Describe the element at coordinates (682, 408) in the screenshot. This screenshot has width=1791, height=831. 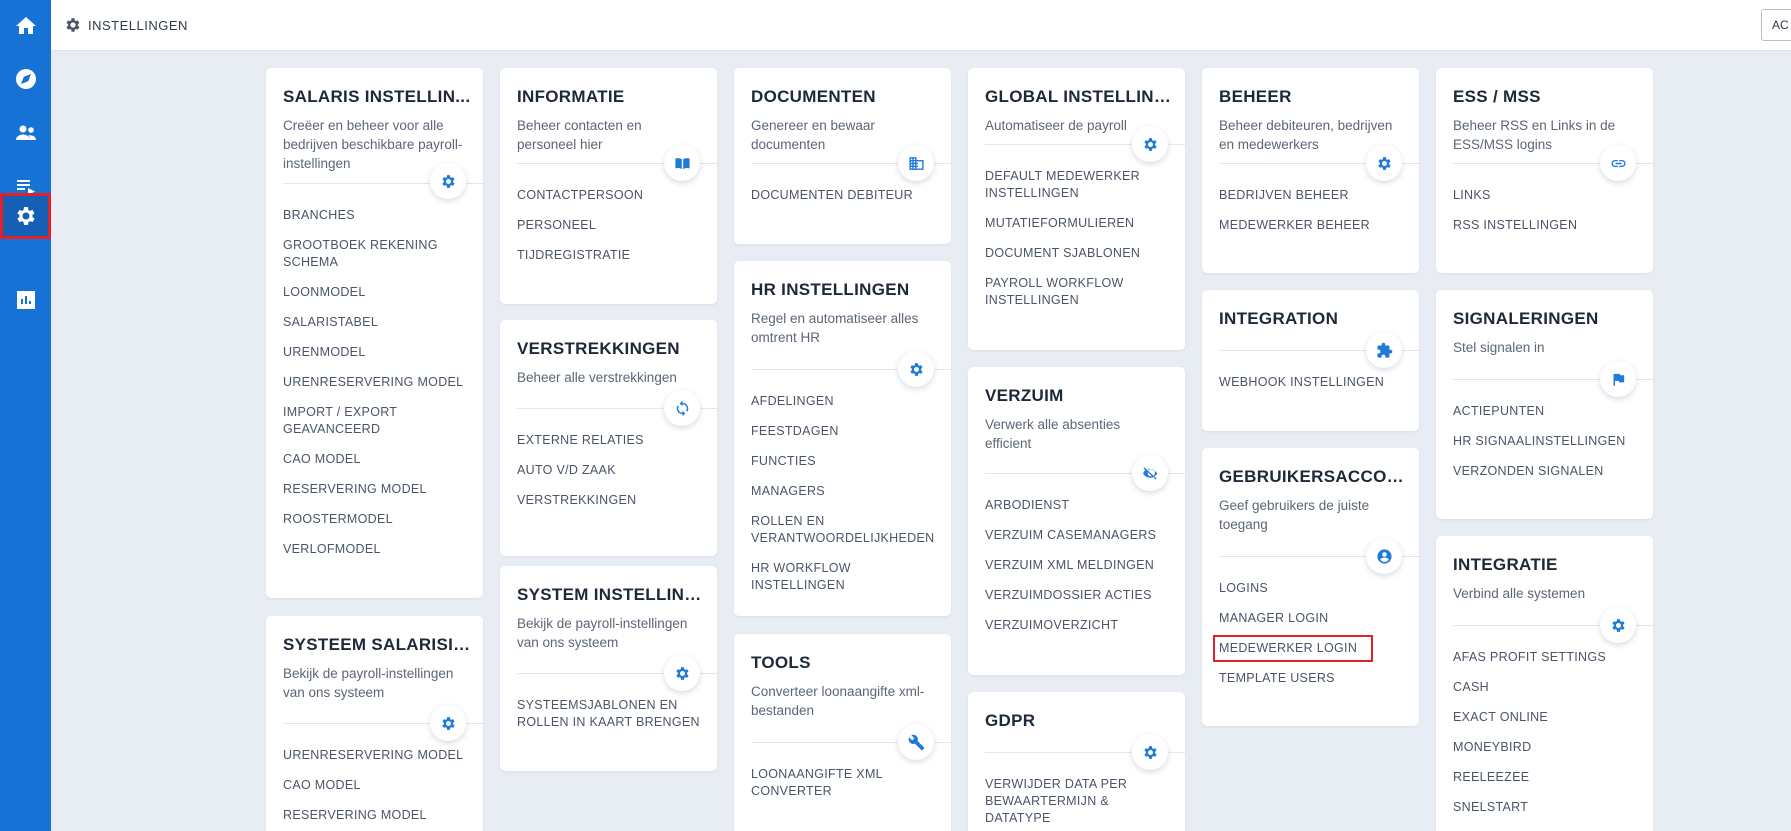
I see `sync-icon` at that location.